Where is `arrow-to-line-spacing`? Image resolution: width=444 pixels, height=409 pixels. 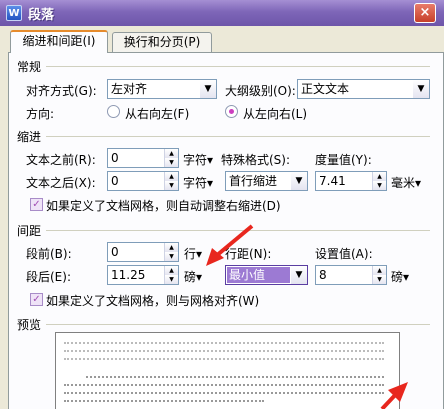
arrow-to-line-spacing is located at coordinates (230, 245).